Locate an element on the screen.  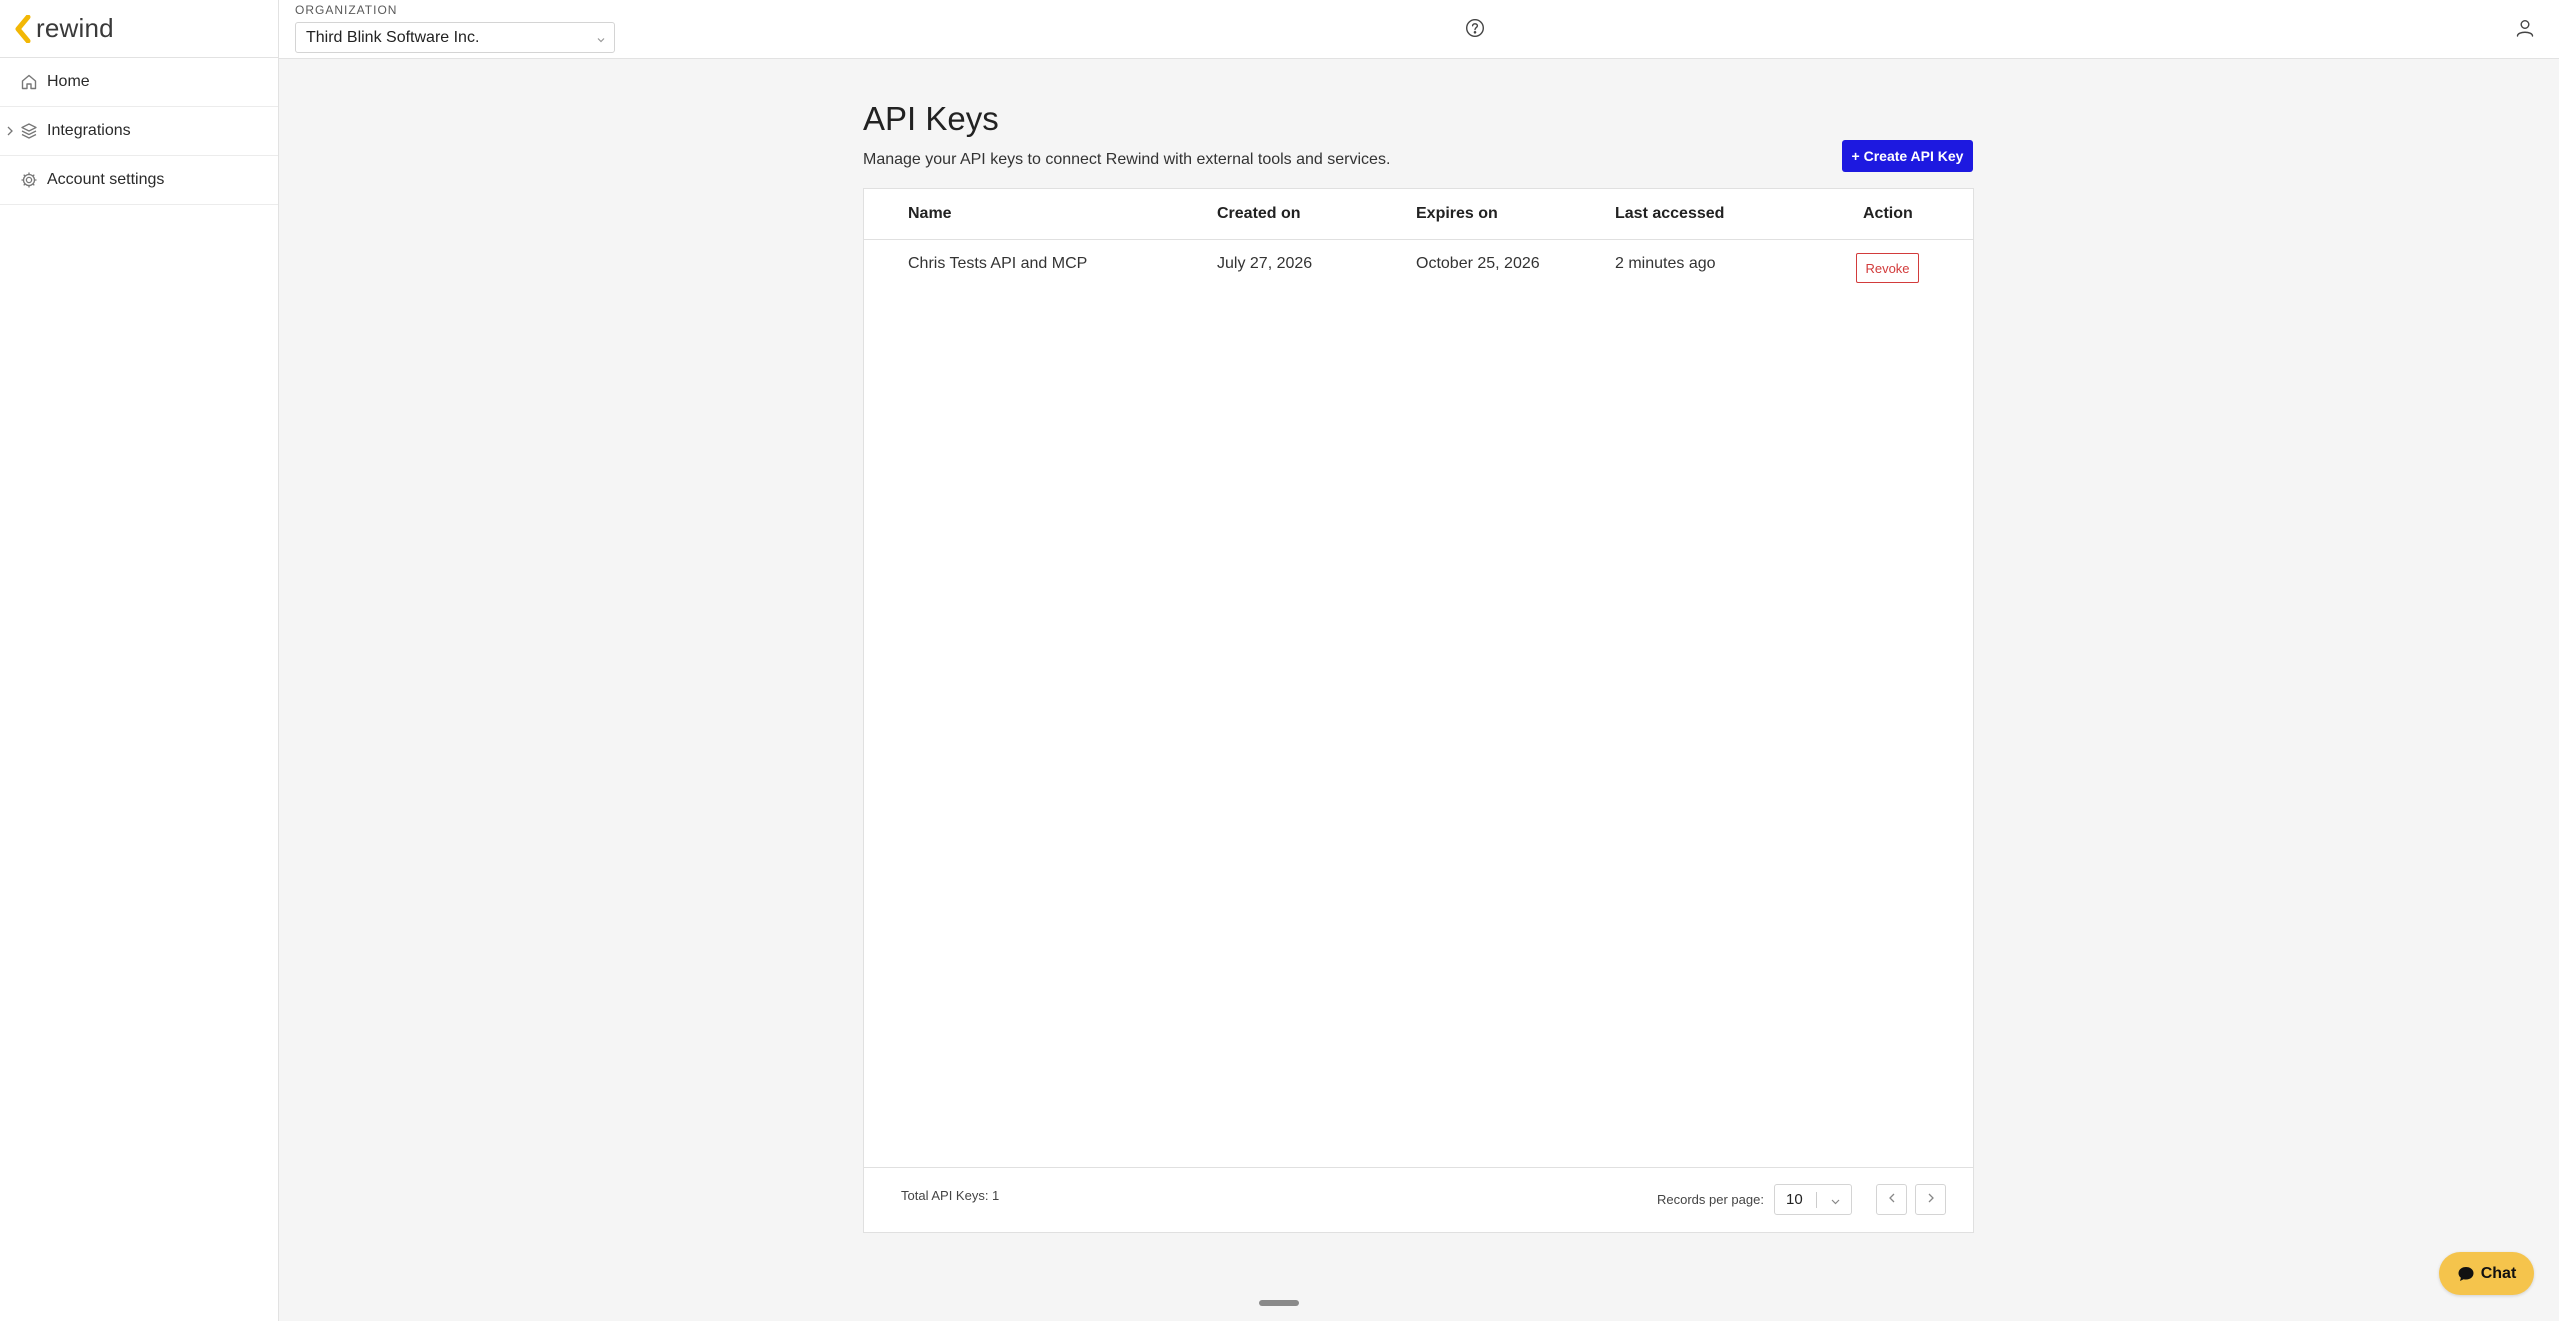
records-per-page-label: Records per page: is located at coordinates (1710, 1199).